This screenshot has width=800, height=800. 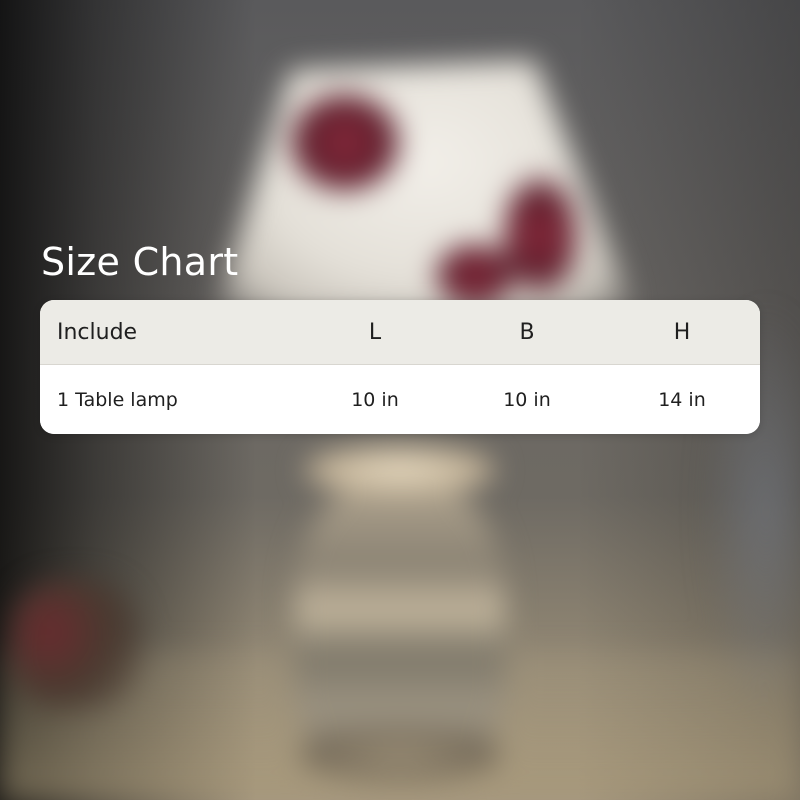 I want to click on cell-length: 10 in, so click(x=375, y=399).